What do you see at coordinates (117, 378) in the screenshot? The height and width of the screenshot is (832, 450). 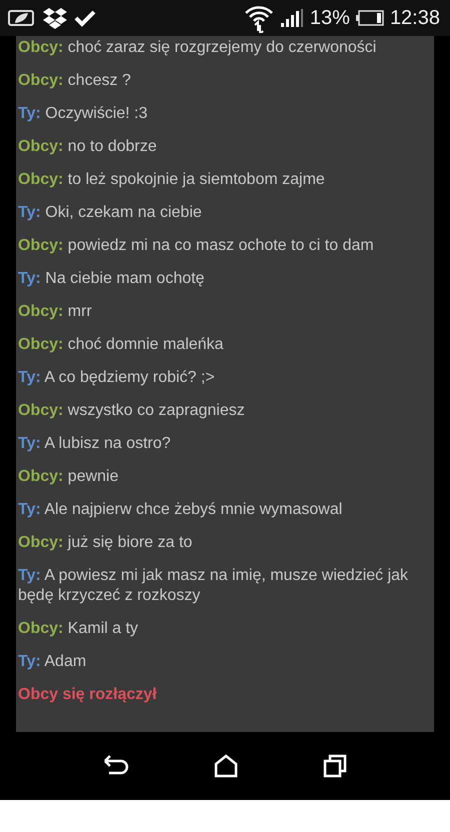 I see `chat-message: Ty: A co będziemy robić? ;>` at bounding box center [117, 378].